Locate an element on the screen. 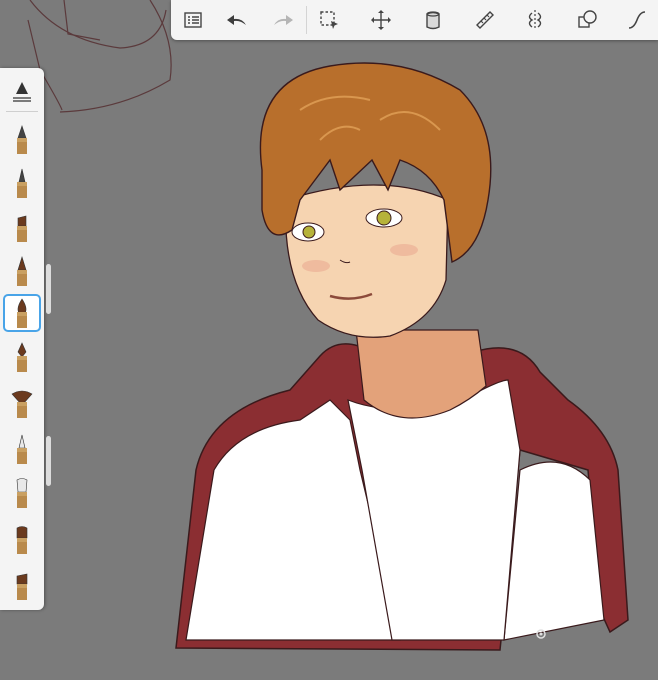  brush-ink-nib is located at coordinates (22, 357).